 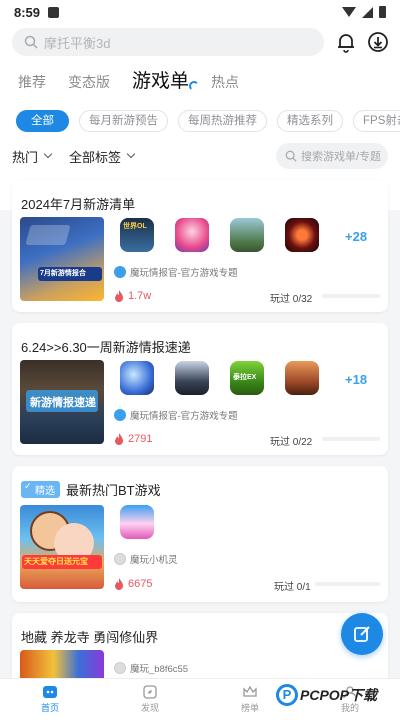 I want to click on card-cover-text: 7月新游情报合, so click(x=63, y=273).